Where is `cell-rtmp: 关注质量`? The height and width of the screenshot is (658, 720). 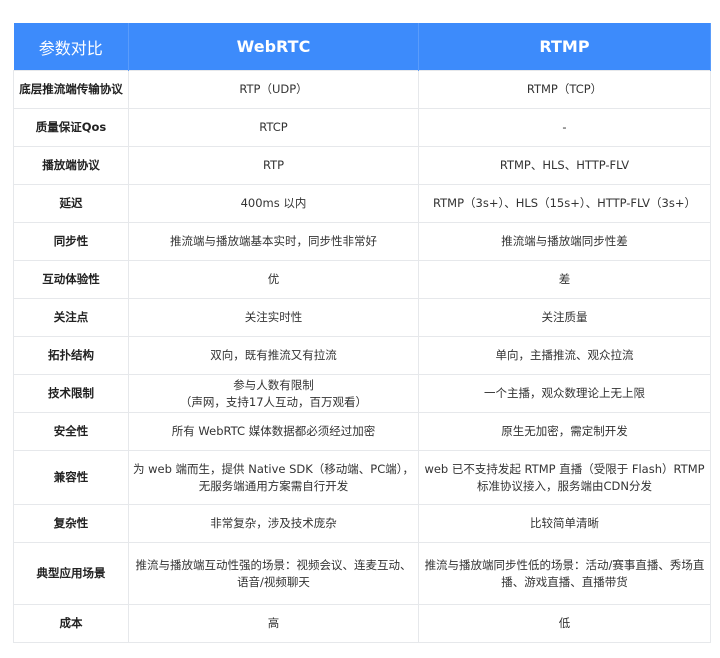 cell-rtmp: 关注质量 is located at coordinates (564, 317).